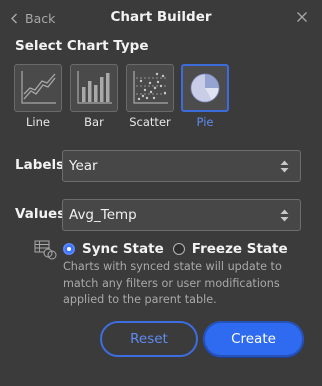  I want to click on select-chart-type-heading: Select Chart Type, so click(82, 46).